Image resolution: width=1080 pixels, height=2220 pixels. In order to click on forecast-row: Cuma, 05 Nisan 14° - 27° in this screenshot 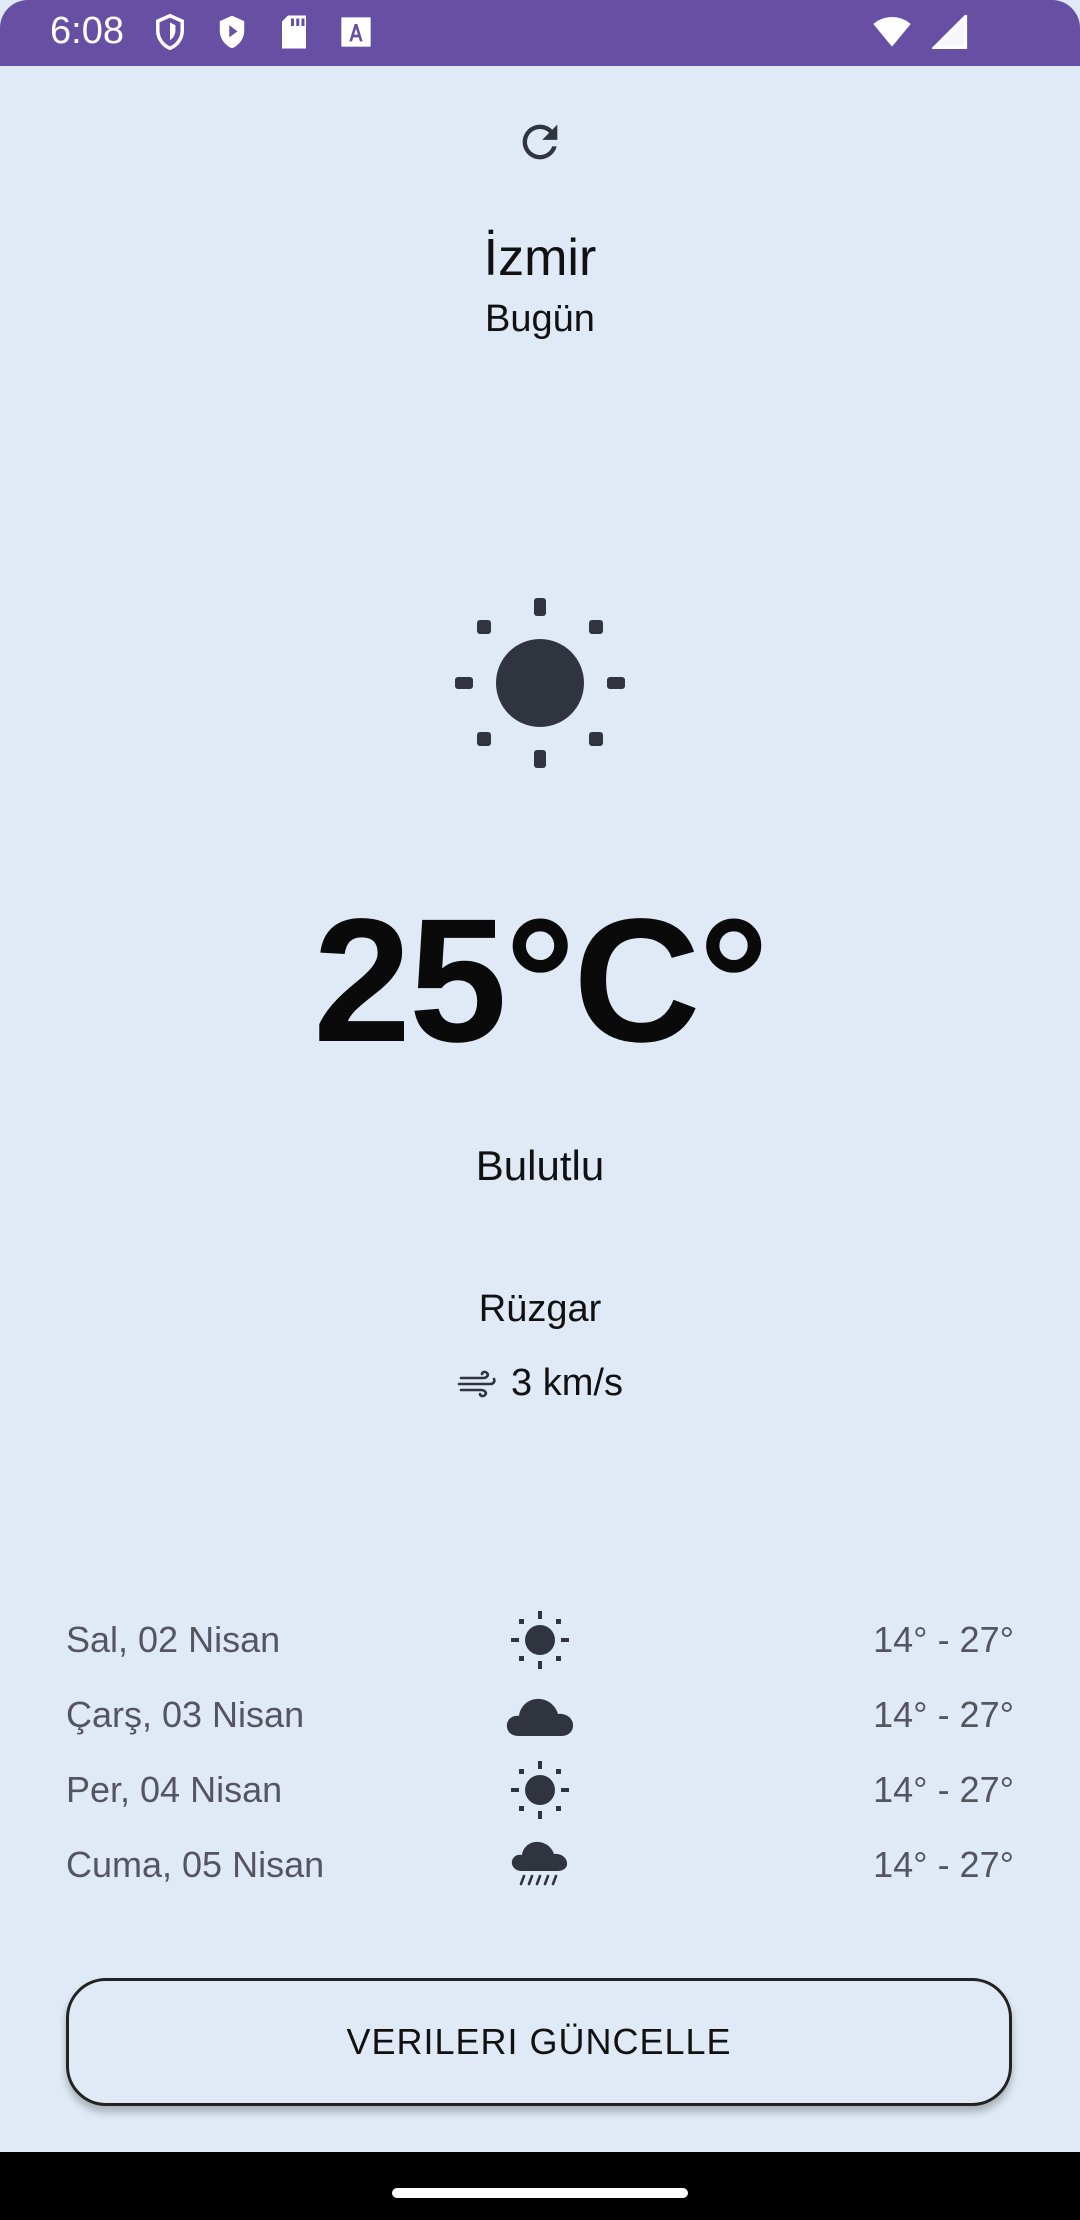, I will do `click(540, 1864)`.